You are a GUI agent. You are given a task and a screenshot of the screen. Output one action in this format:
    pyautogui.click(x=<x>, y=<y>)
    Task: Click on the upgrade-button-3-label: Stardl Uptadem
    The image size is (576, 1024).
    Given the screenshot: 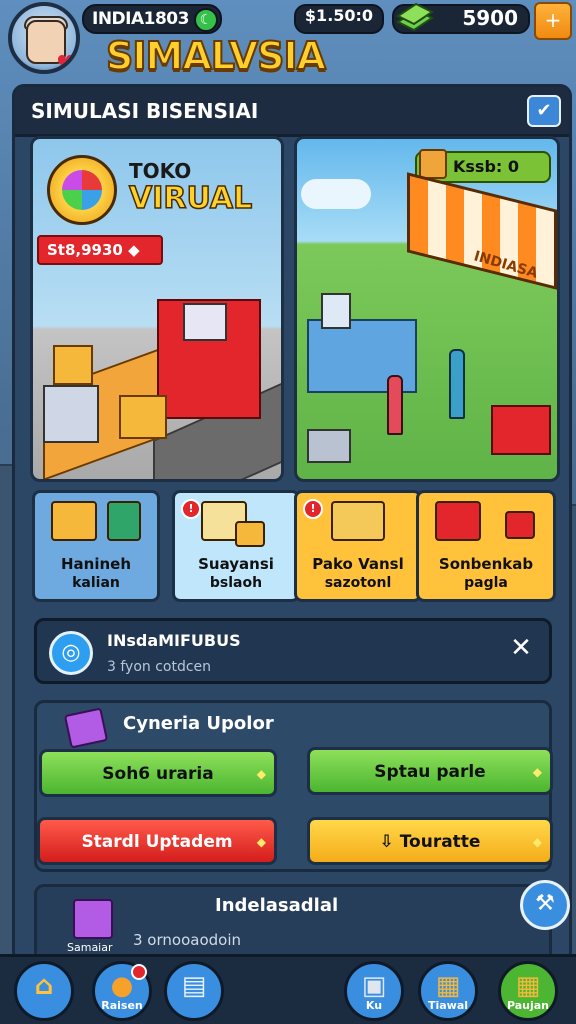 What is the action you would take?
    pyautogui.click(x=157, y=842)
    